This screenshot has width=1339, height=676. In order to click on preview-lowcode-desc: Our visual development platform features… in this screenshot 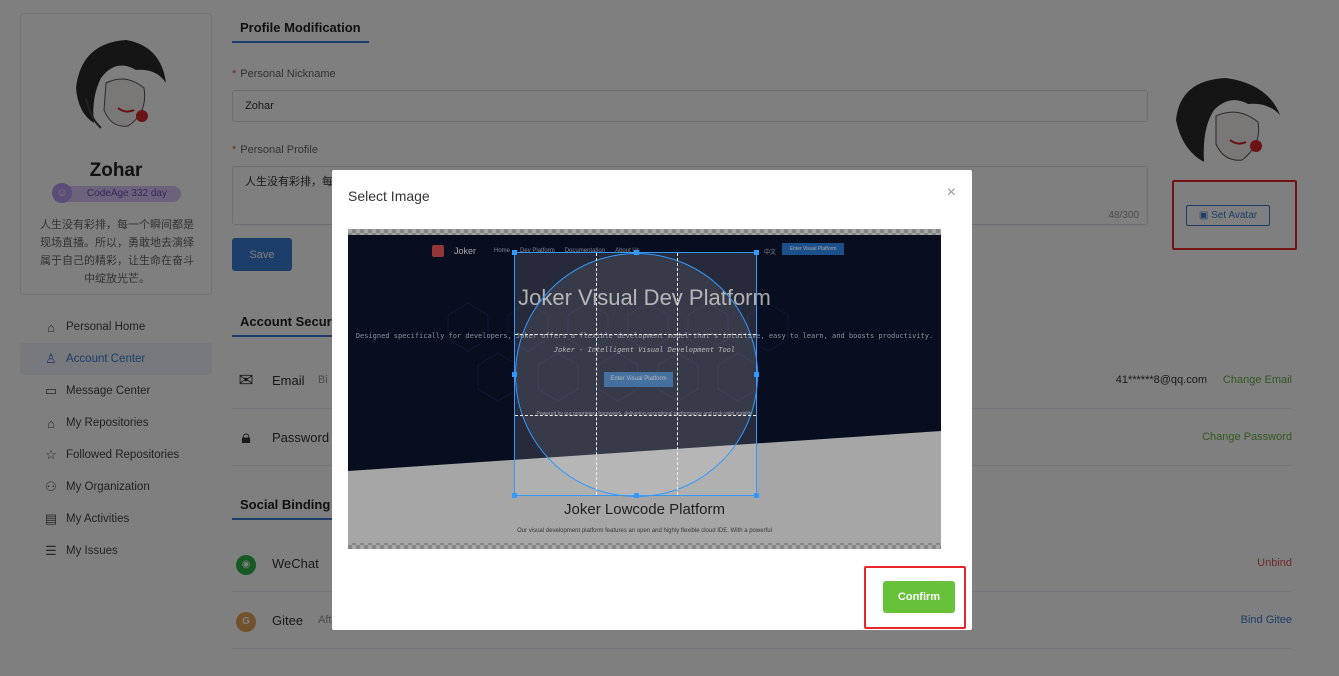, I will do `click(644, 531)`.